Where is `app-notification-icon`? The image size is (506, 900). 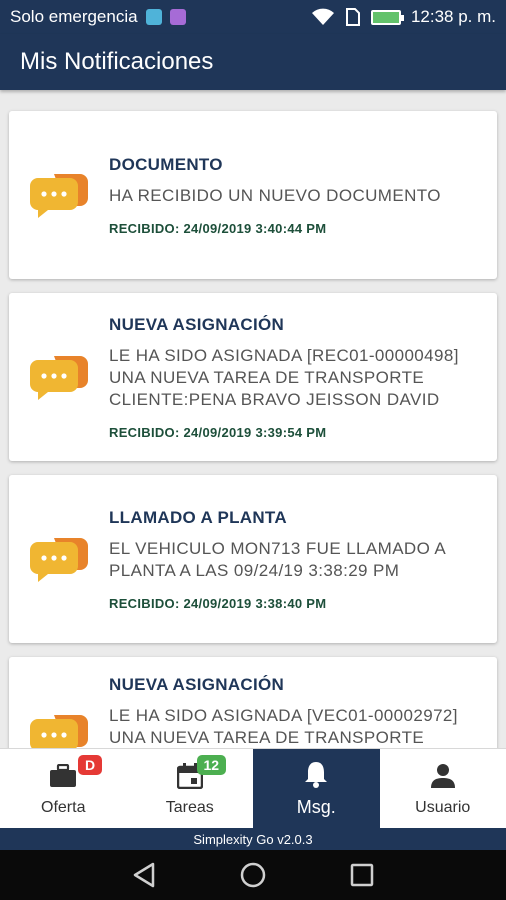
app-notification-icon is located at coordinates (177, 17).